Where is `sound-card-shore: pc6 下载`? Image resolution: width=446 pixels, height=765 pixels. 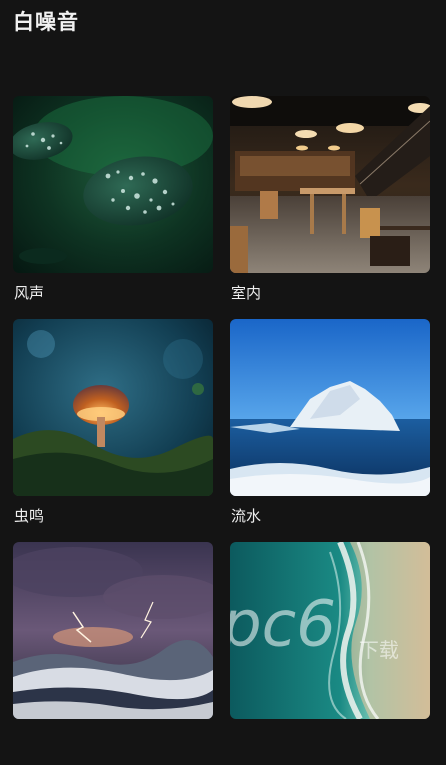 sound-card-shore: pc6 下载 is located at coordinates (330, 653).